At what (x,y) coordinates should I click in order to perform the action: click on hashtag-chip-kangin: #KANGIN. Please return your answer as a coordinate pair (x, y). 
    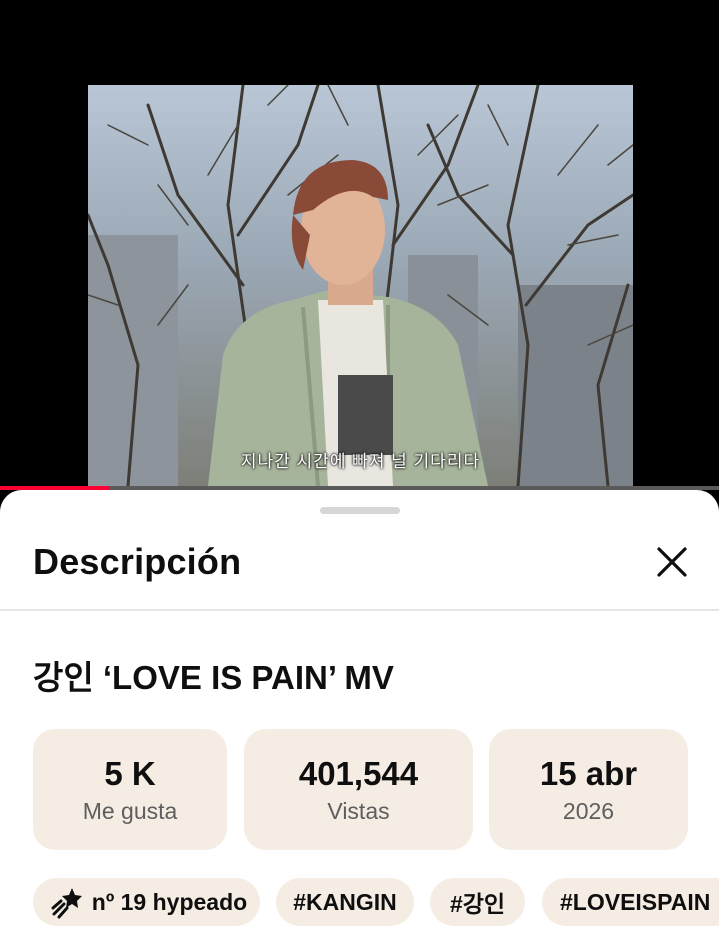
    Looking at the image, I should click on (345, 902).